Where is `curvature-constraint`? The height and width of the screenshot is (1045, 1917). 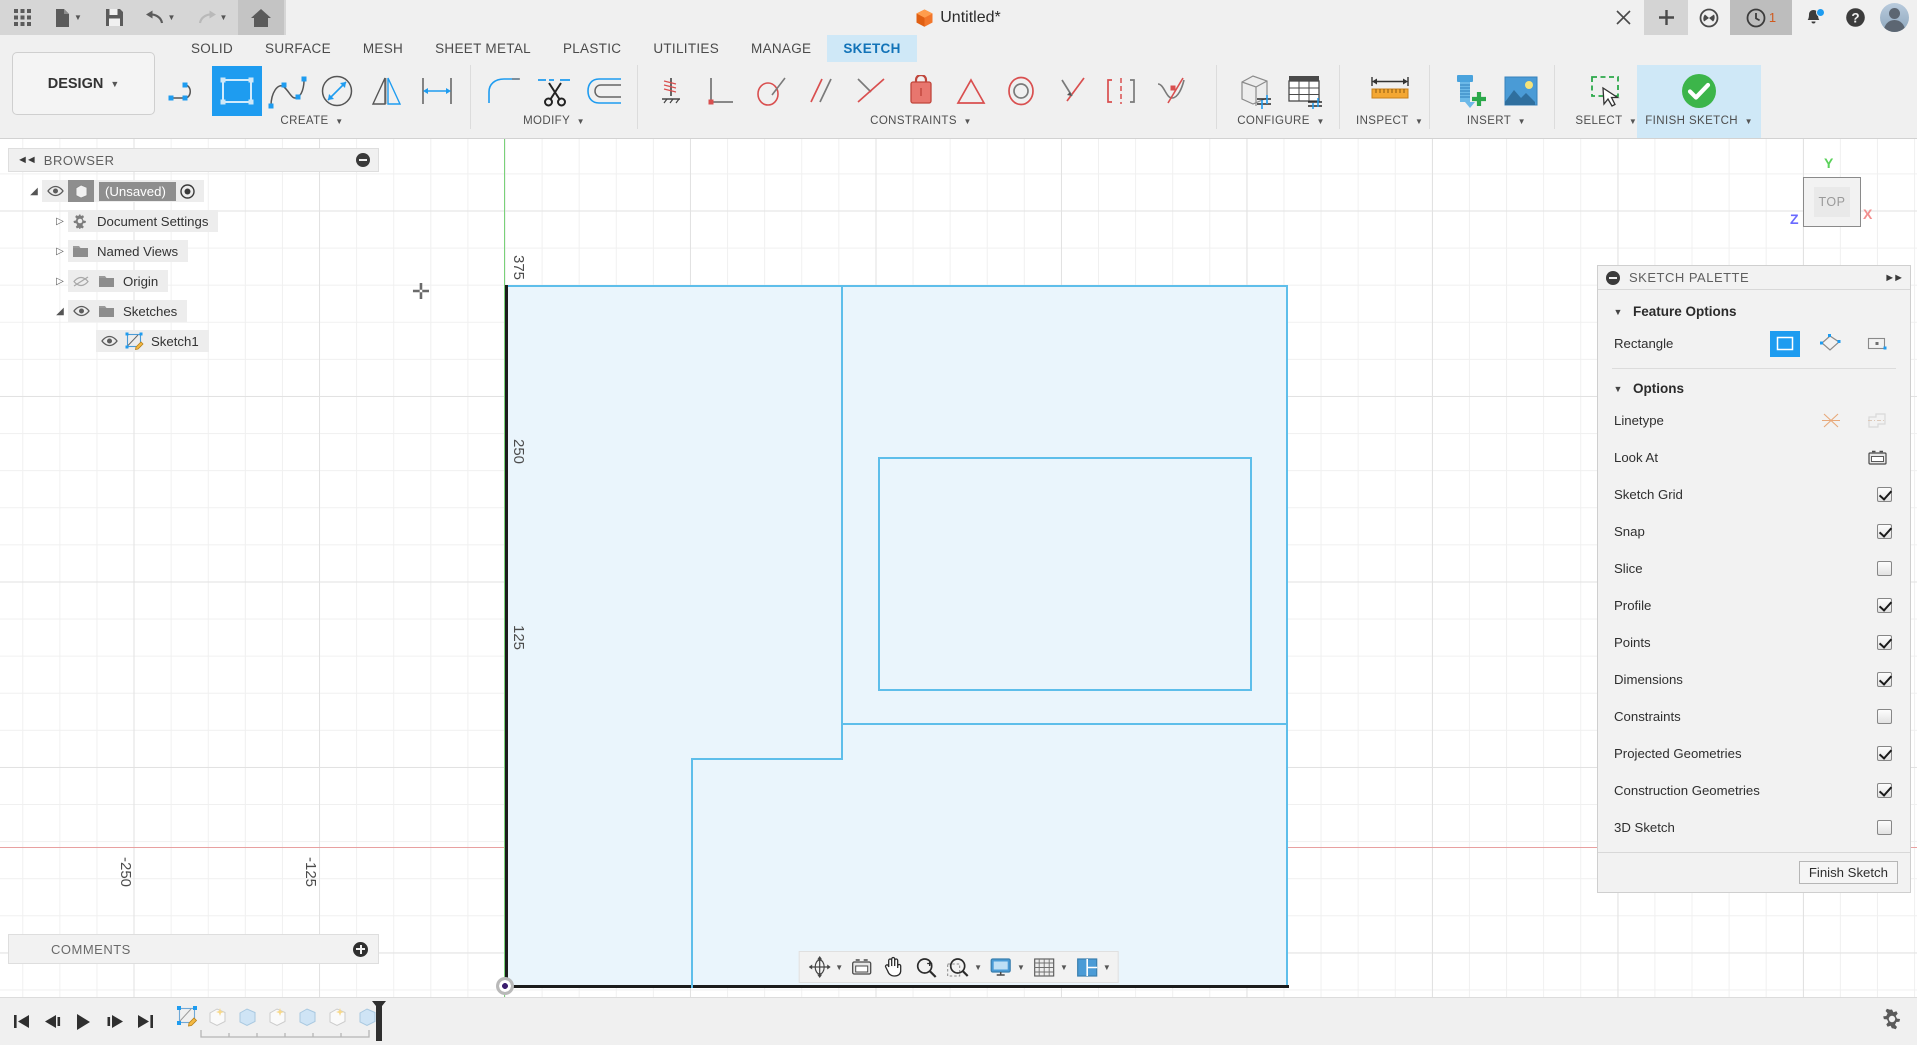
curvature-constraint is located at coordinates (1171, 91).